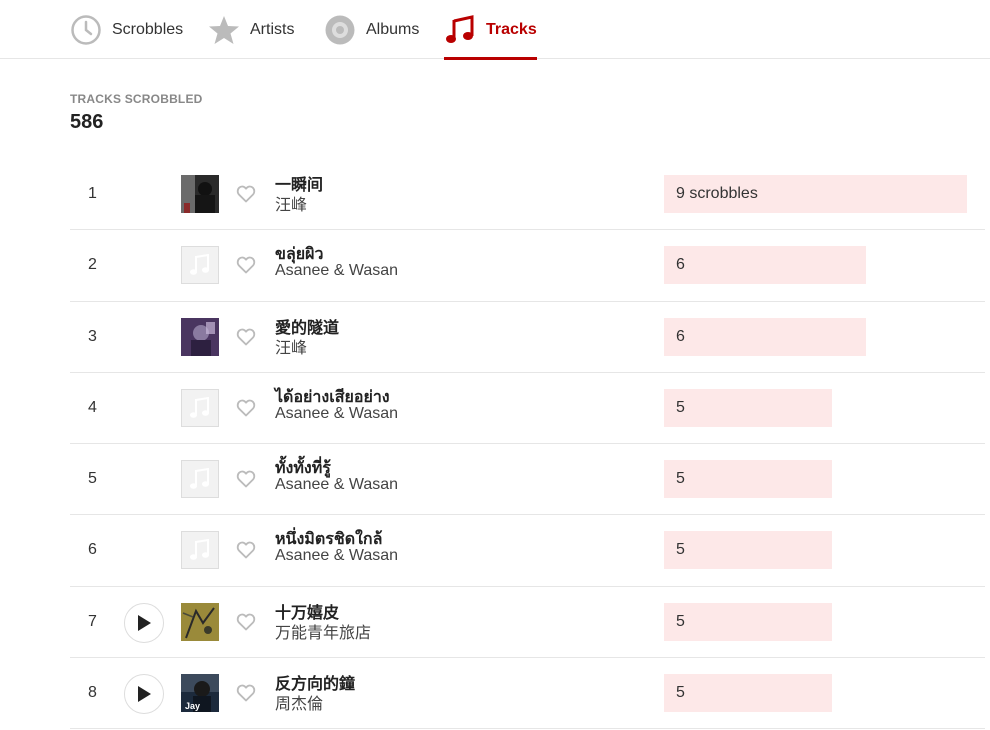 Image resolution: width=990 pixels, height=730 pixels. Describe the element at coordinates (527, 694) in the screenshot. I see `track-row: 8 Jay 反方向的鐘 周杰倫 5` at that location.